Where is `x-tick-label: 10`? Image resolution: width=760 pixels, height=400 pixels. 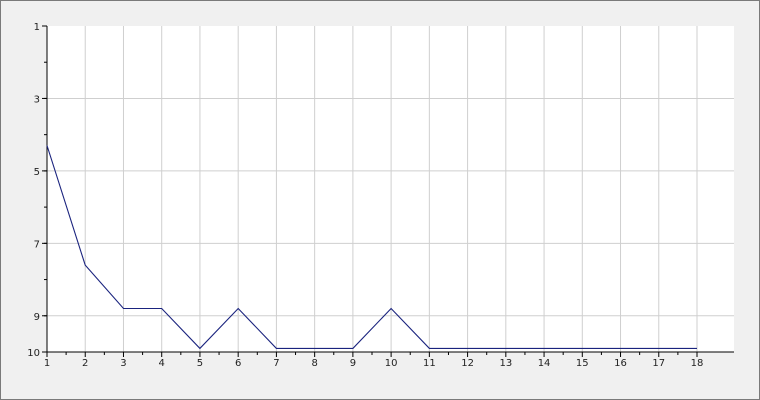 x-tick-label: 10 is located at coordinates (391, 363).